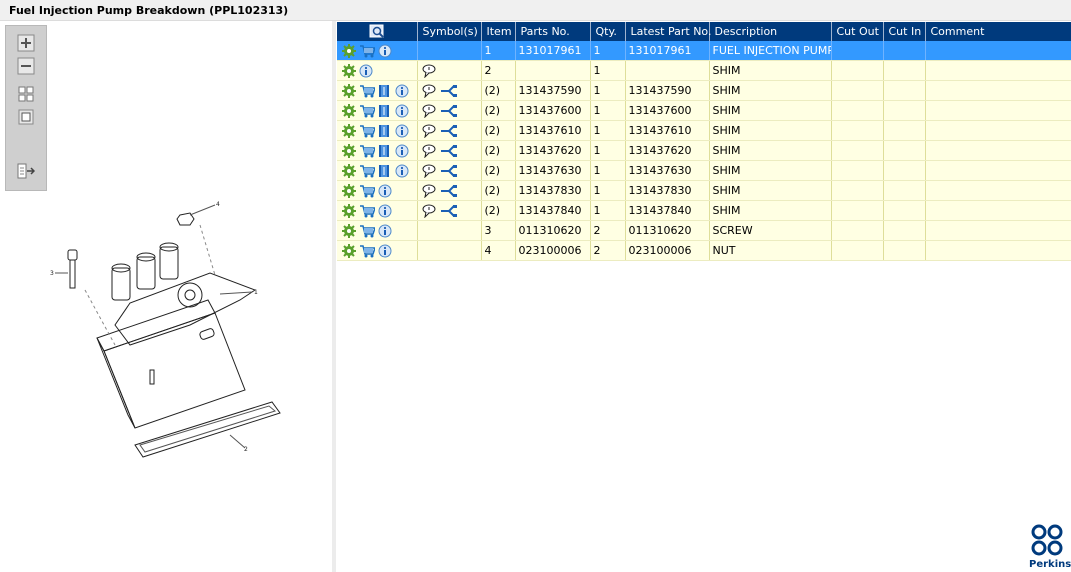  I want to click on table-row: 4 023100006 2 023100006 NUT, so click(704, 250).